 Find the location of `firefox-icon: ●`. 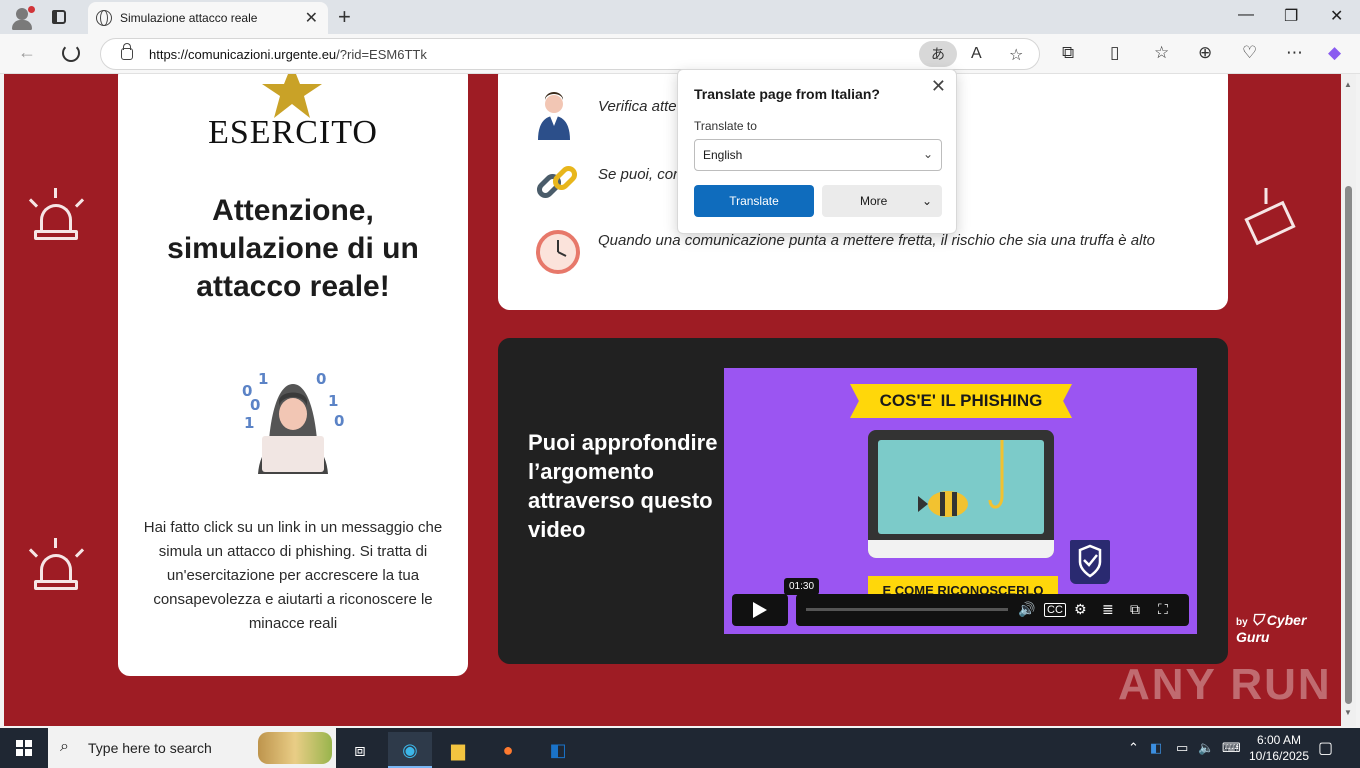

firefox-icon: ● is located at coordinates (508, 750).